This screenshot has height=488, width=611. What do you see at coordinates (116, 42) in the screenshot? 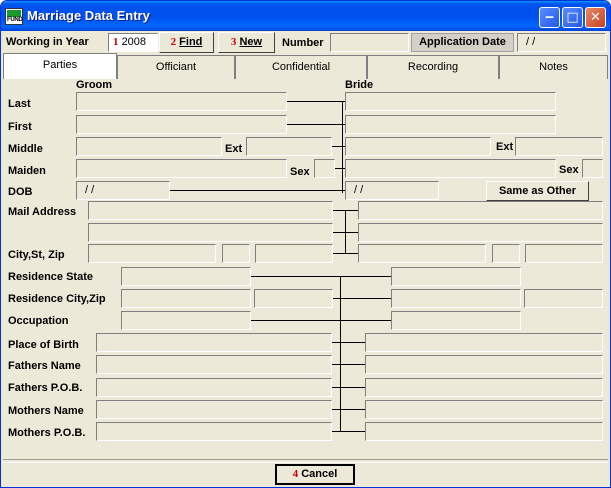
I see `shortcut-1-marker: 1` at bounding box center [116, 42].